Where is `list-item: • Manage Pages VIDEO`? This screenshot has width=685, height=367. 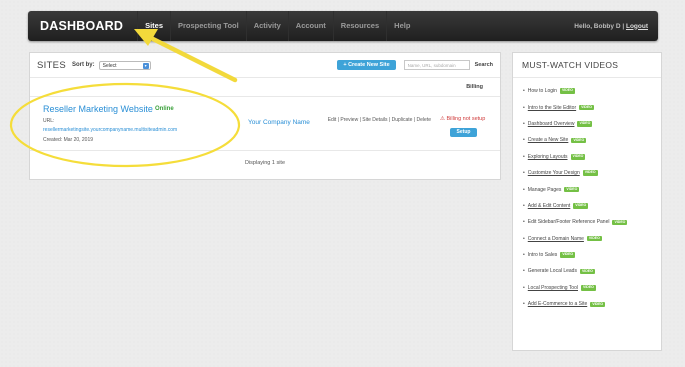
list-item: • Manage Pages VIDEO is located at coordinates (587, 189).